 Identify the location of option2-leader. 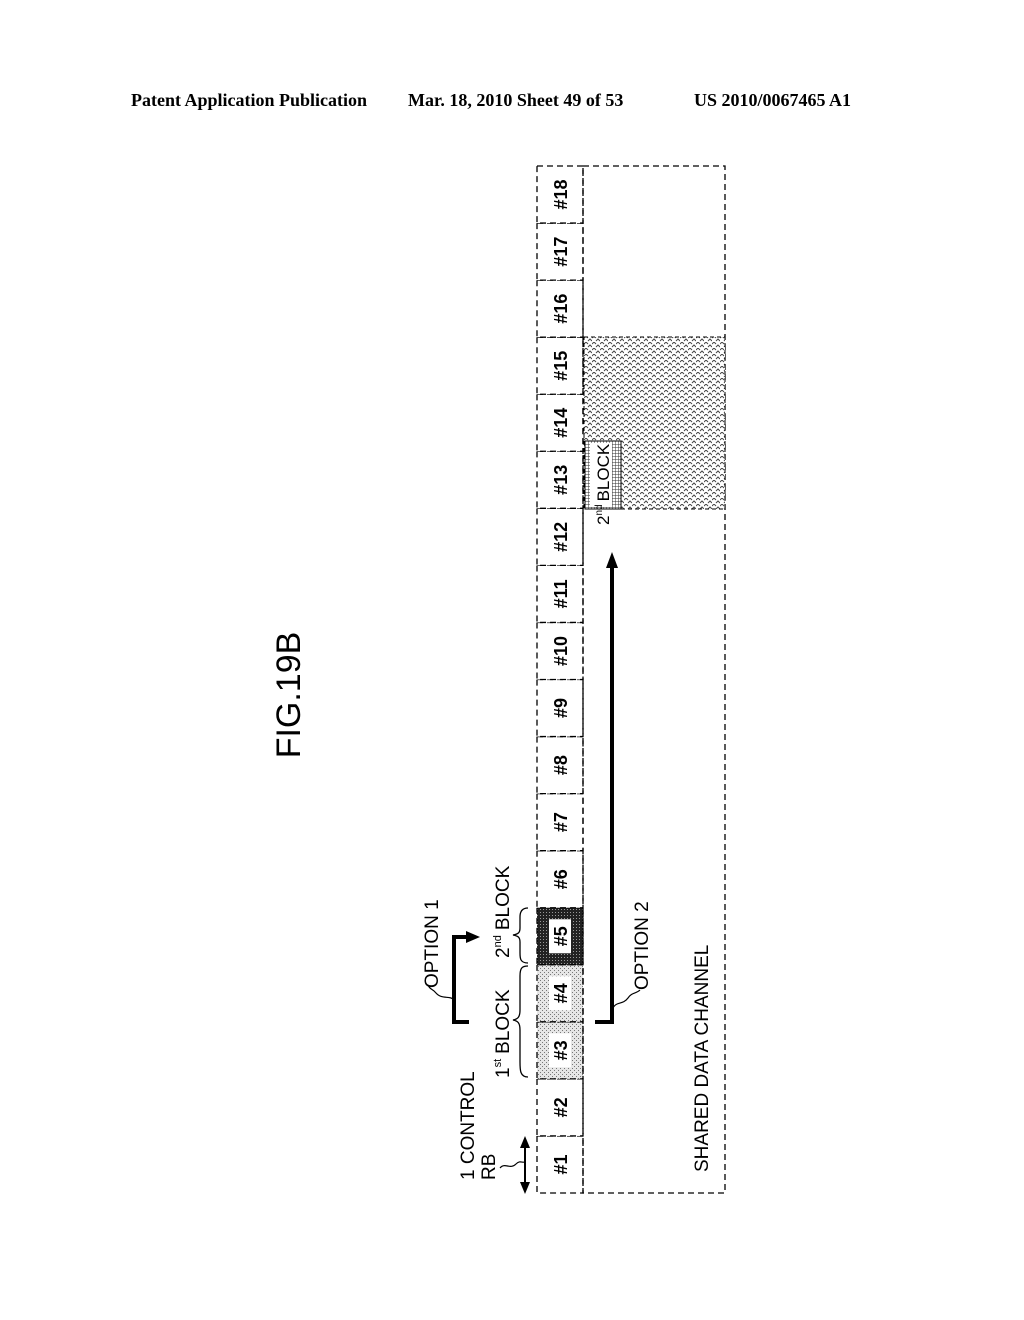
(626, 1000).